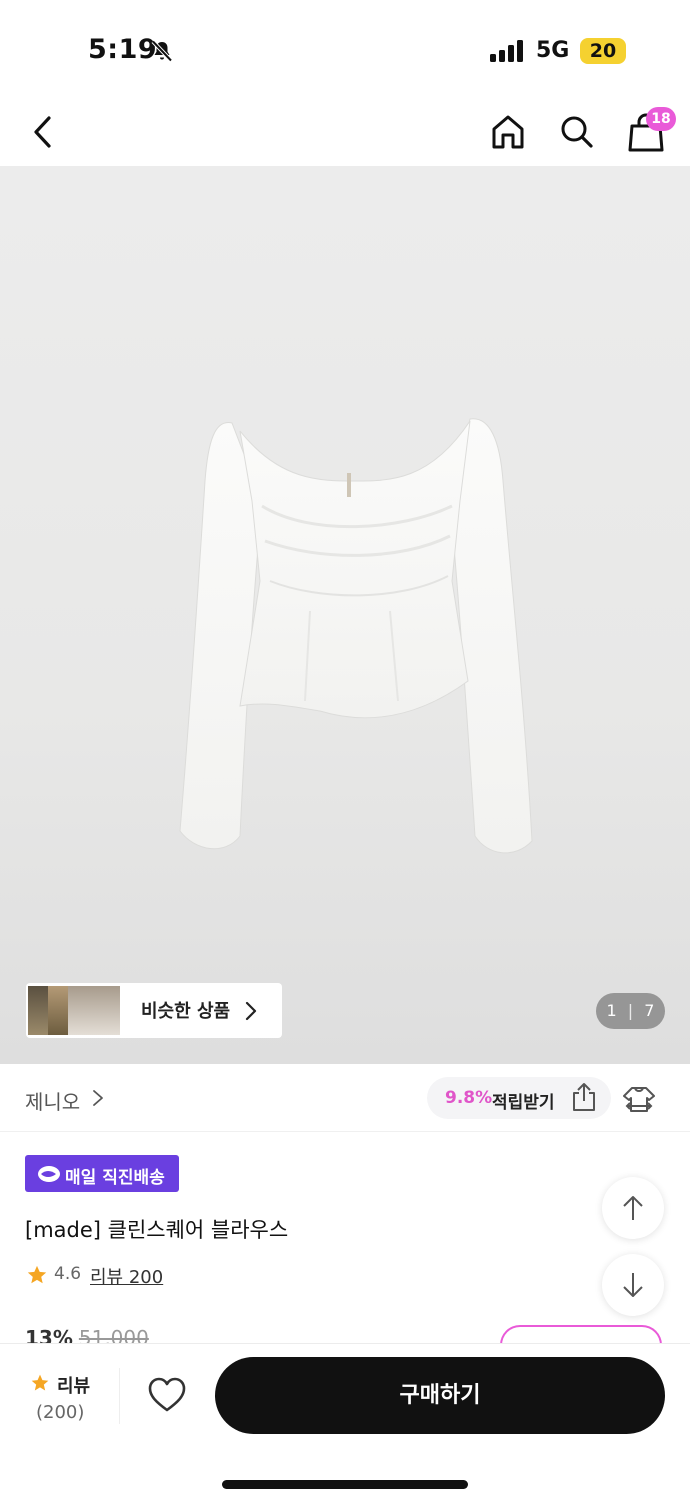 The image size is (690, 1500). I want to click on share-icon, so click(584, 1097).